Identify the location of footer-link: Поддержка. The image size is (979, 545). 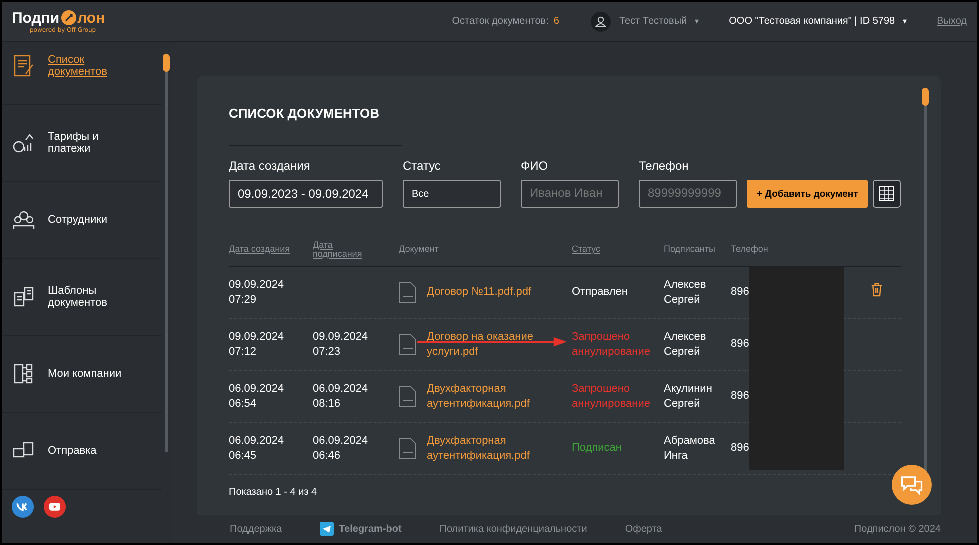
(256, 529).